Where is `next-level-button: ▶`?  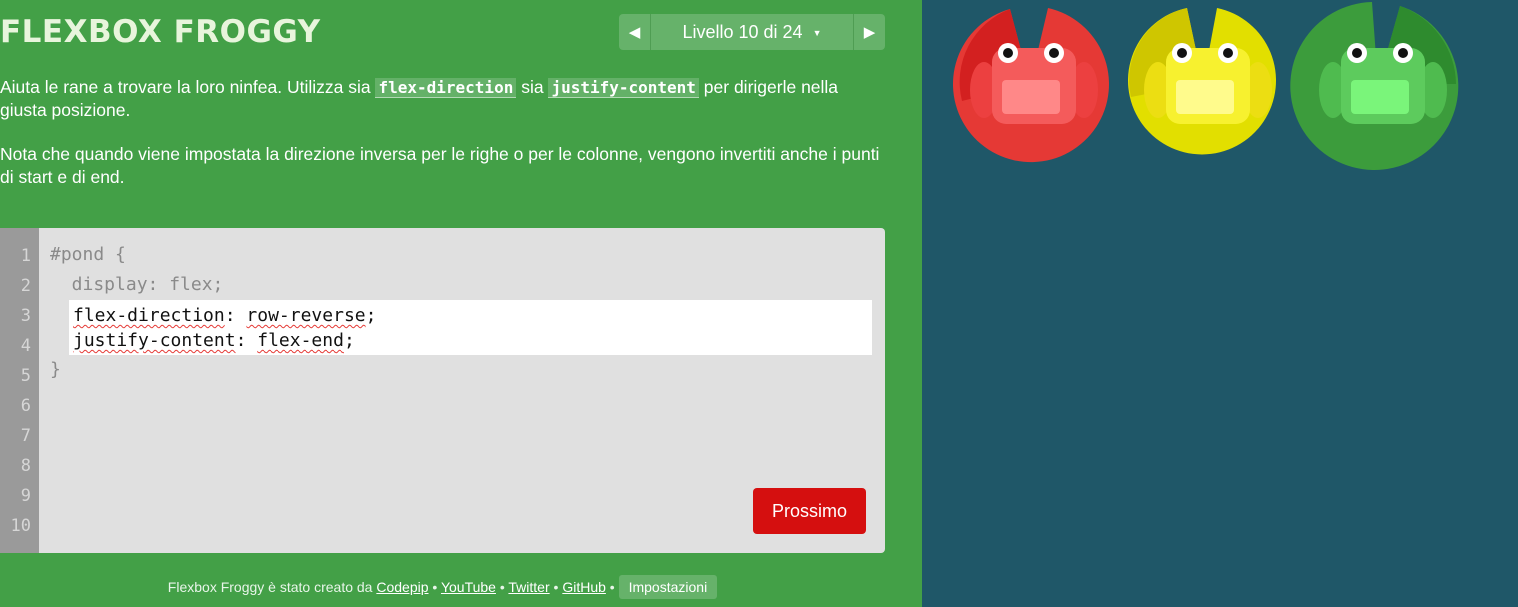 next-level-button: ▶ is located at coordinates (869, 32).